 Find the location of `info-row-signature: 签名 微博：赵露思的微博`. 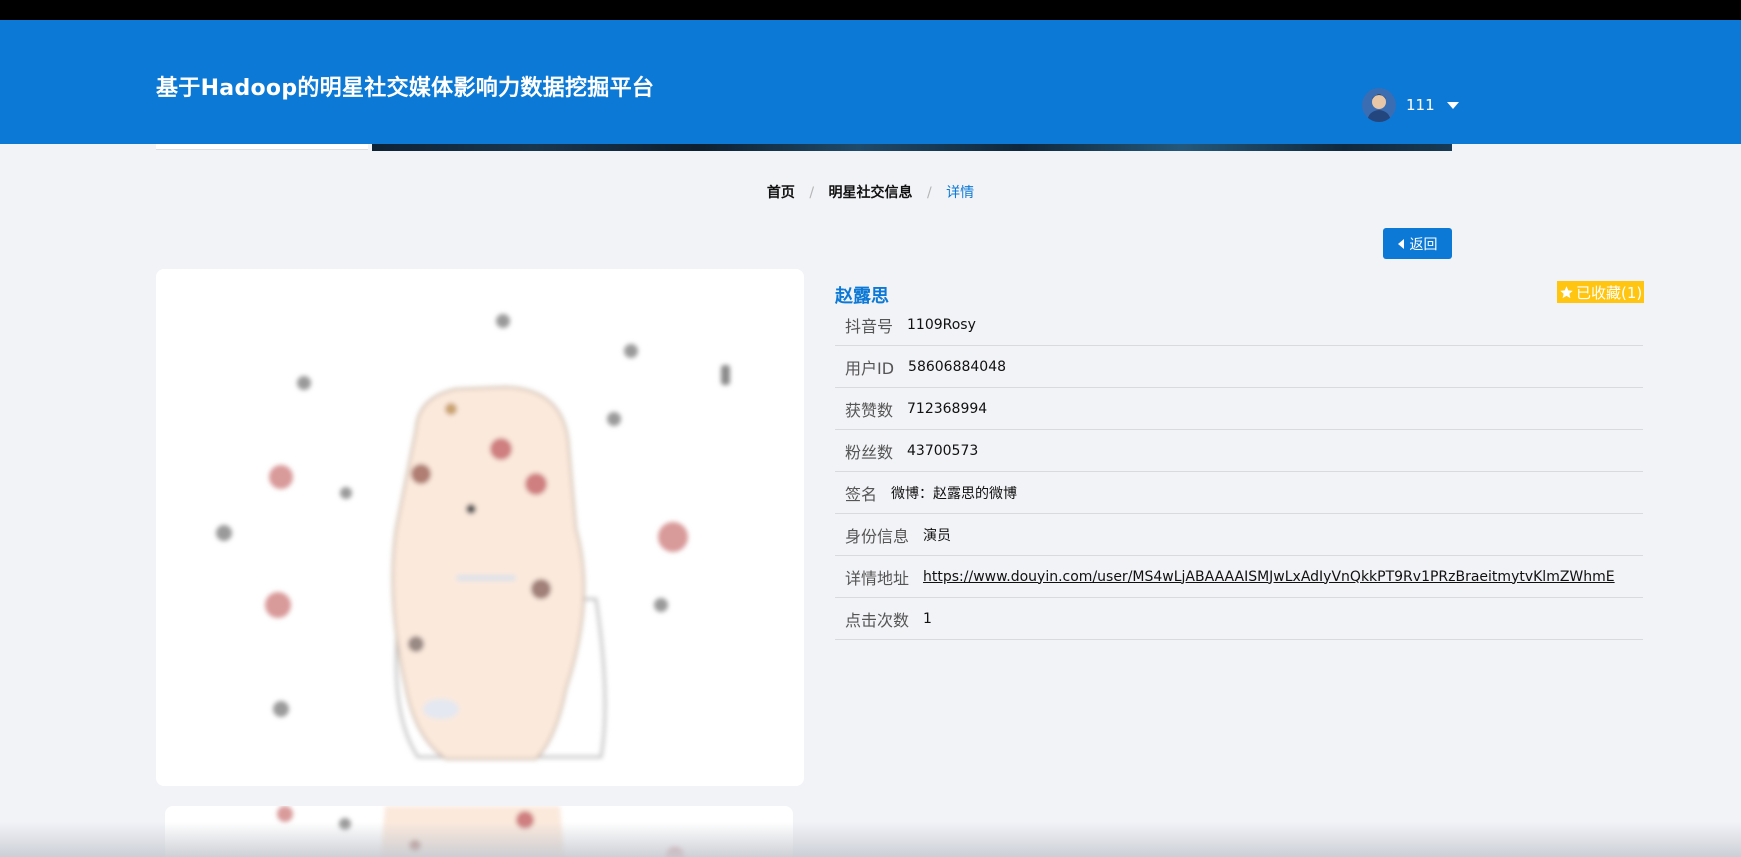

info-row-signature: 签名 微博：赵露思的微博 is located at coordinates (1239, 493).